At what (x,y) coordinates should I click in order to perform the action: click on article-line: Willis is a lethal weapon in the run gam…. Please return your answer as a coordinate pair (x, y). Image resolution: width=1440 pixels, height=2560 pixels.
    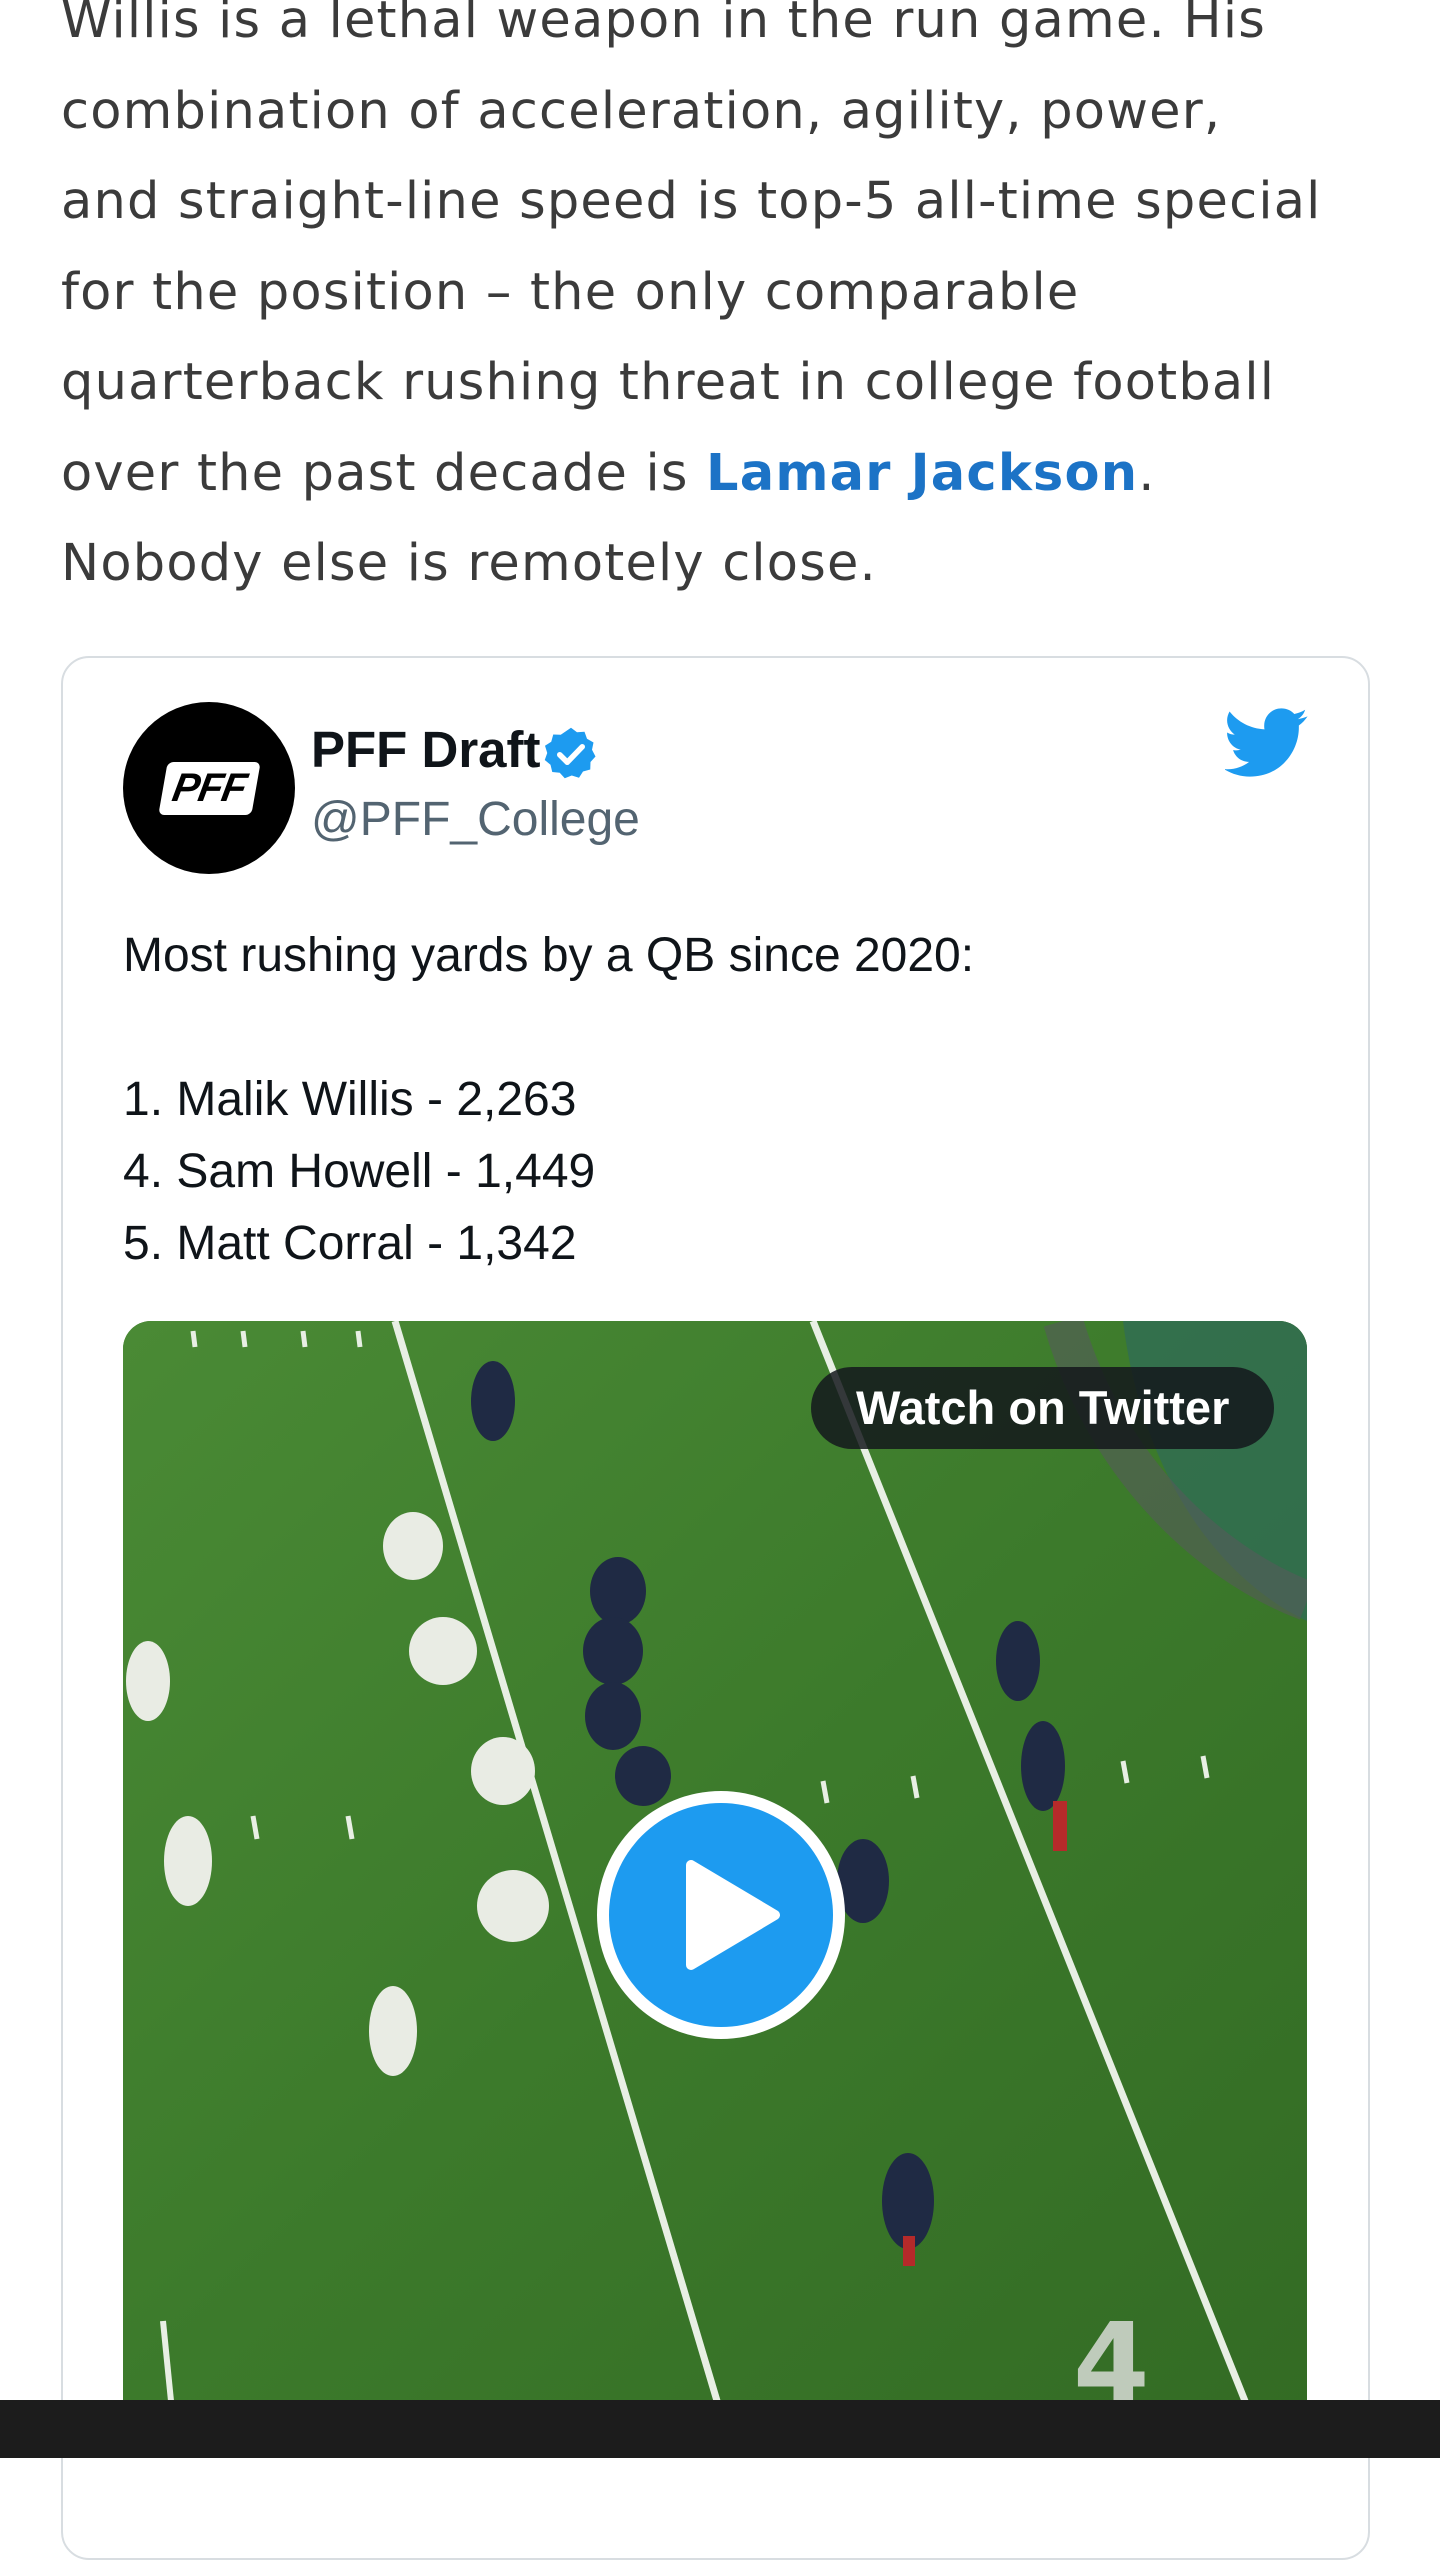
    Looking at the image, I should click on (663, 25).